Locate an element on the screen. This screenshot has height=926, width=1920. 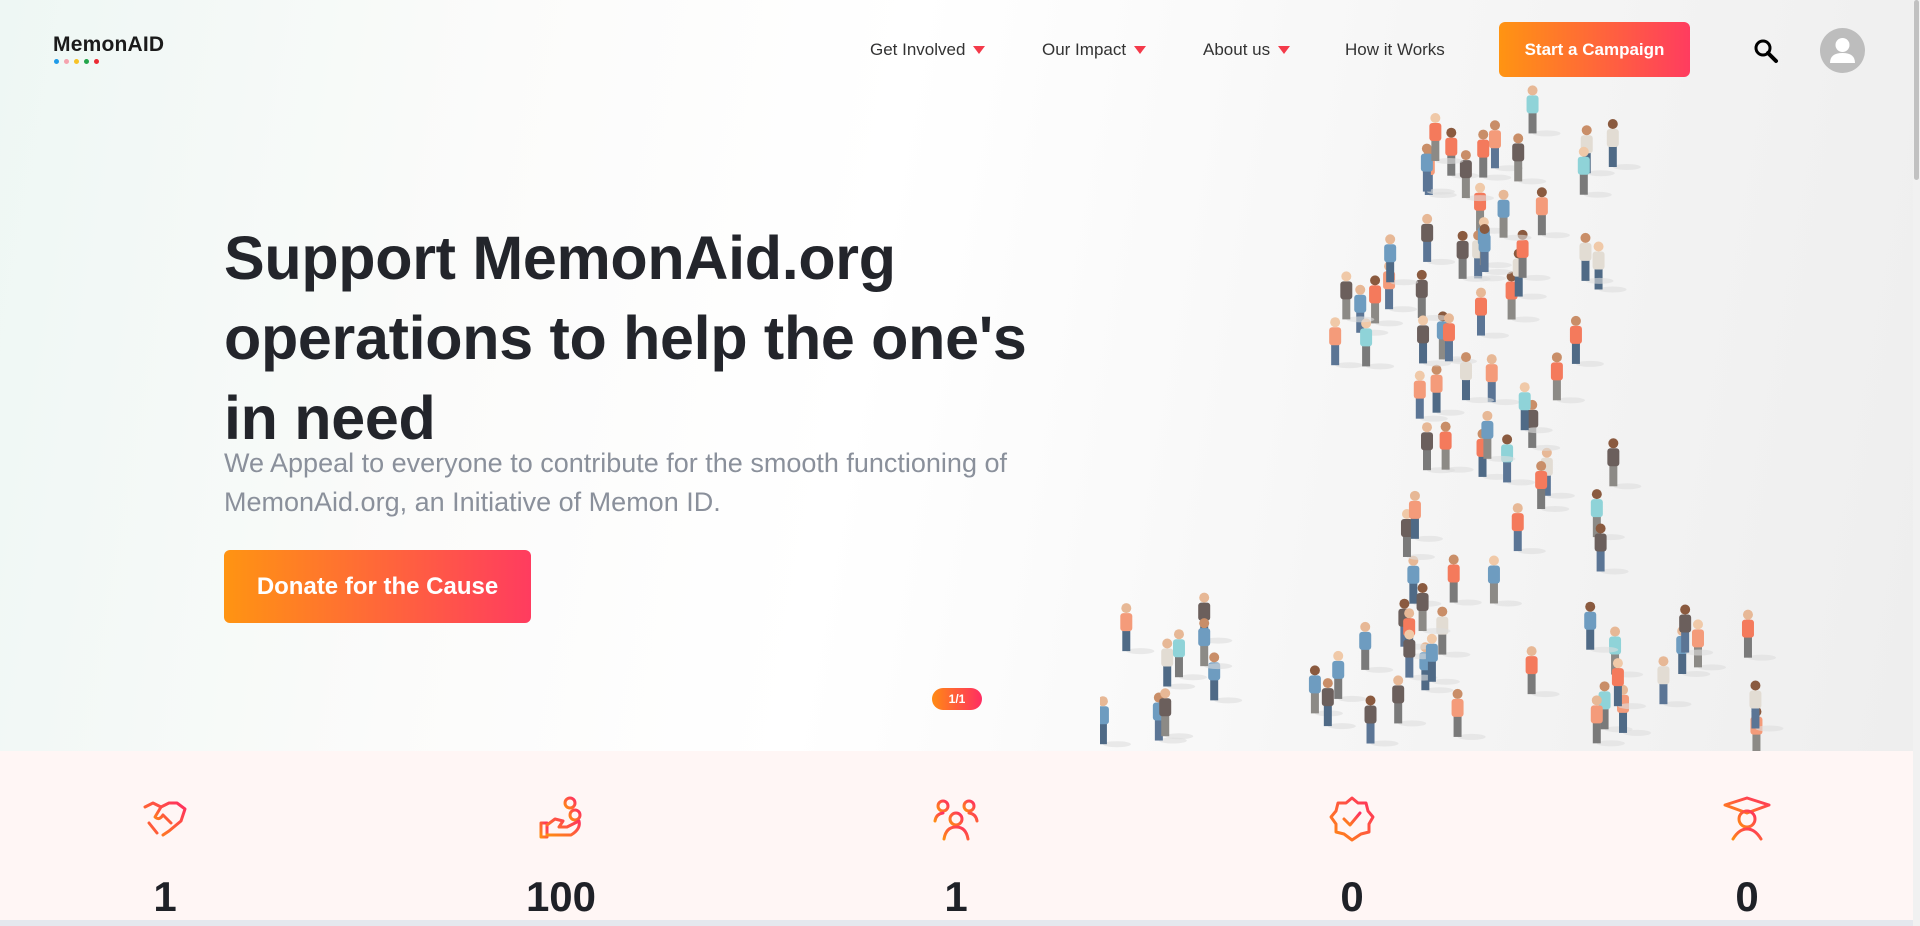
search-icon is located at coordinates (1766, 53).